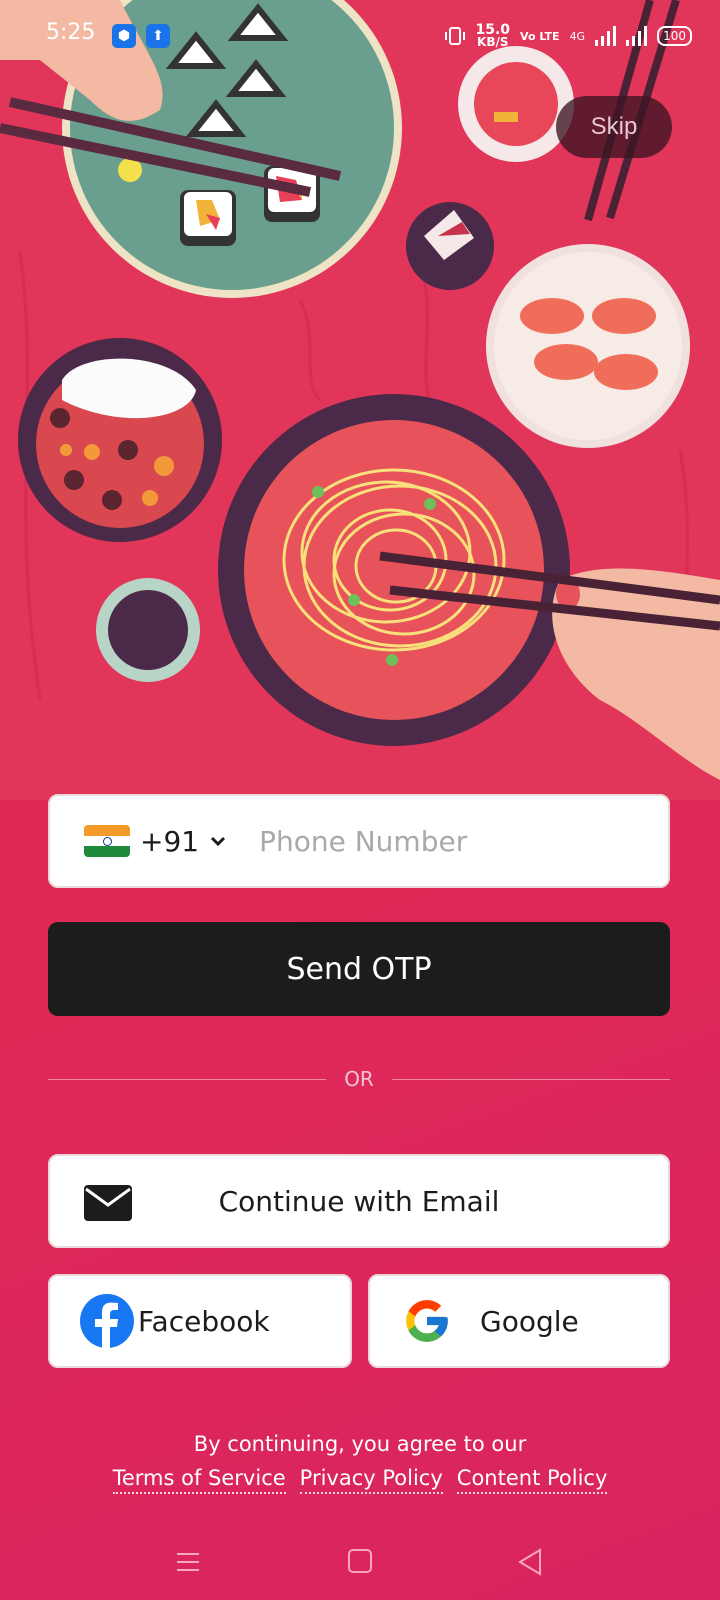 Image resolution: width=720 pixels, height=1600 pixels. What do you see at coordinates (614, 127) in the screenshot?
I see `skip-button: Skip` at bounding box center [614, 127].